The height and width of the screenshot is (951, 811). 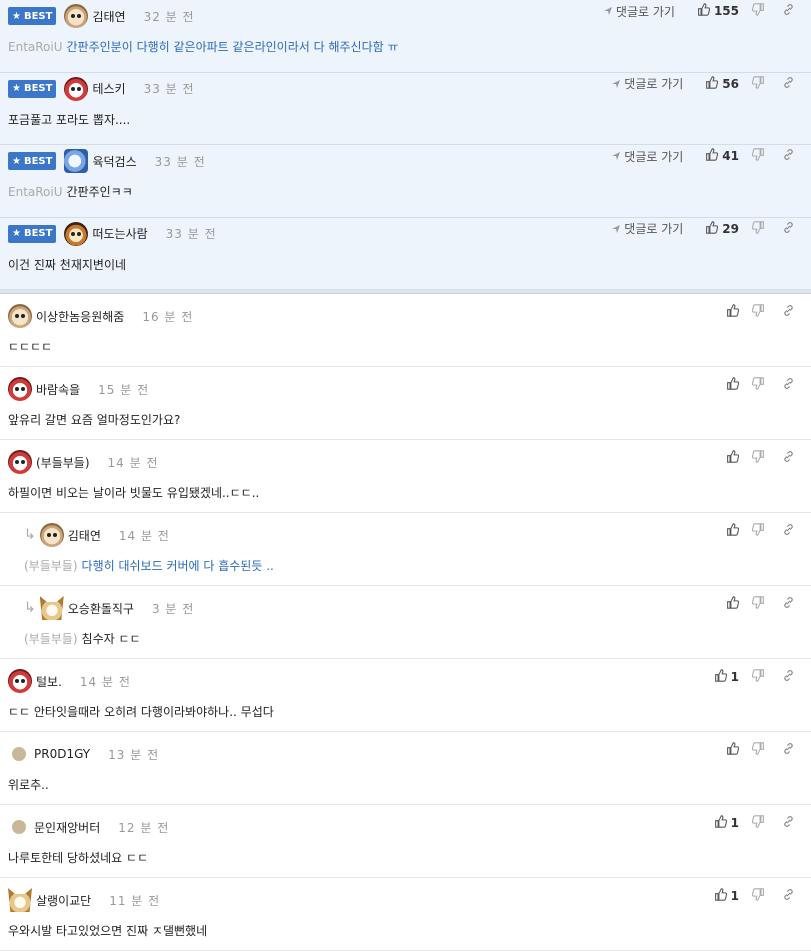 I want to click on comment-header: (부들부들) 14 분 전, so click(x=409, y=462).